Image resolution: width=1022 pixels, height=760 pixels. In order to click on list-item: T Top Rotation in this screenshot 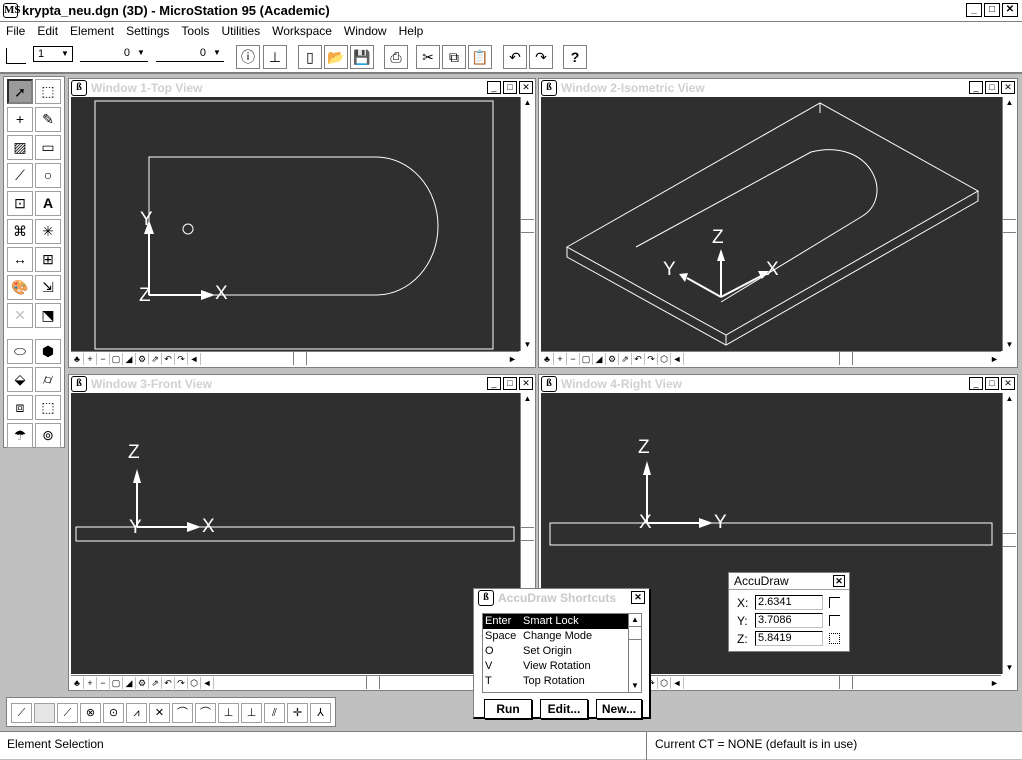, I will do `click(558, 681)`.